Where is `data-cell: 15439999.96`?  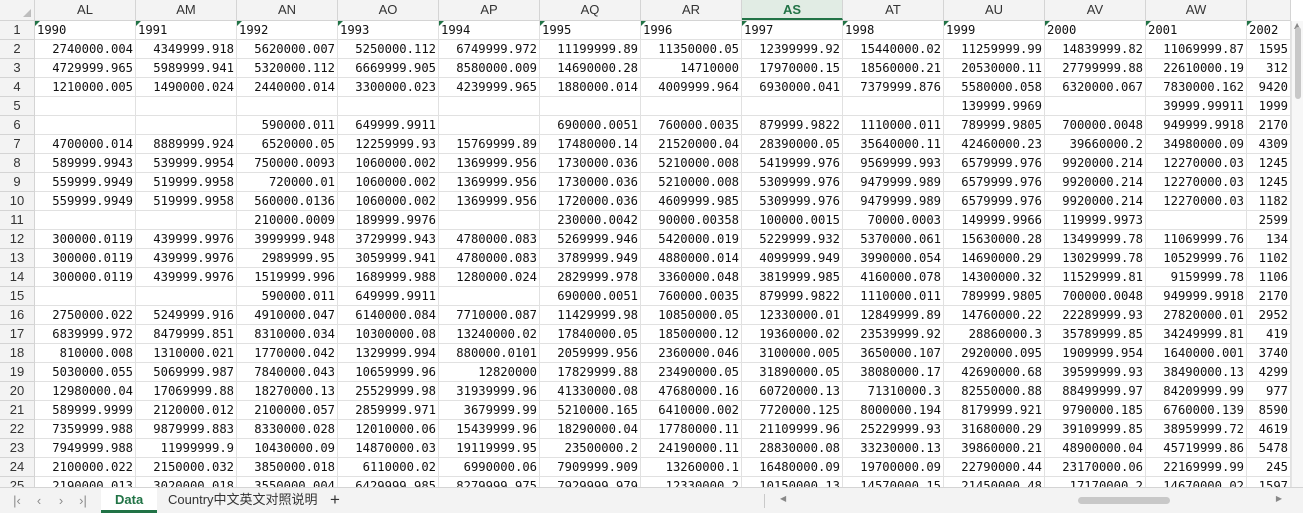
data-cell: 15439999.96 is located at coordinates (489, 429).